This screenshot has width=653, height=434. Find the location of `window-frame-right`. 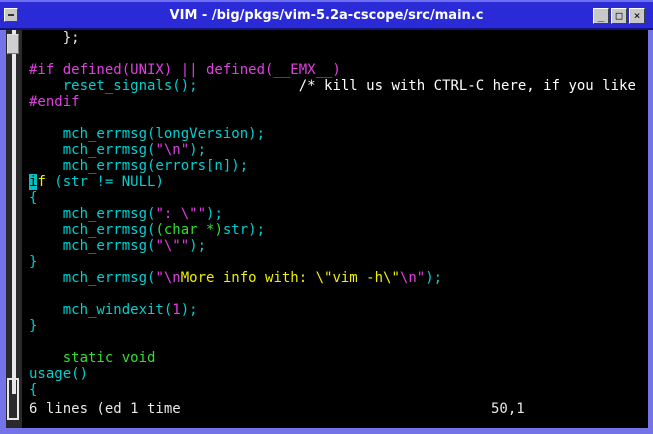

window-frame-right is located at coordinates (650, 232).